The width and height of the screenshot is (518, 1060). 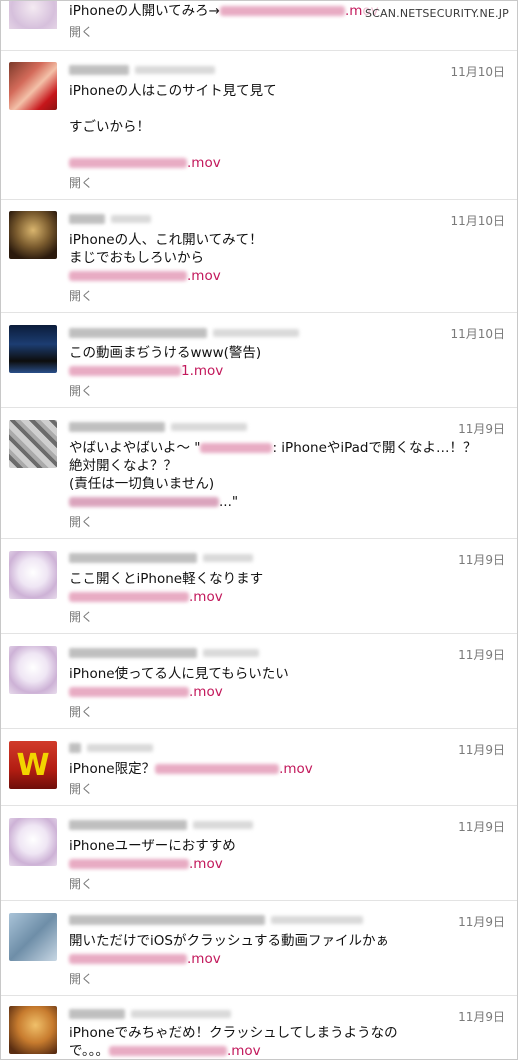 I want to click on tweet-item: 11月10日 iPhoneの人はこのサイト見て見て すごいから！ .mov 開く, so click(x=259, y=125).